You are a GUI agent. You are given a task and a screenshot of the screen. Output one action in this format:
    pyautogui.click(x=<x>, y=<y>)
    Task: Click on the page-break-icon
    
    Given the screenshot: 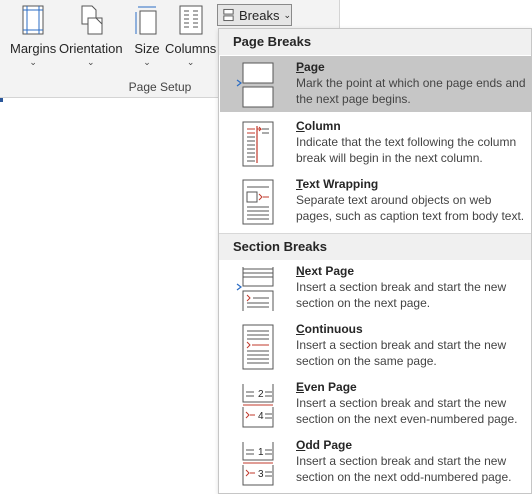 What is the action you would take?
    pyautogui.click(x=258, y=85)
    